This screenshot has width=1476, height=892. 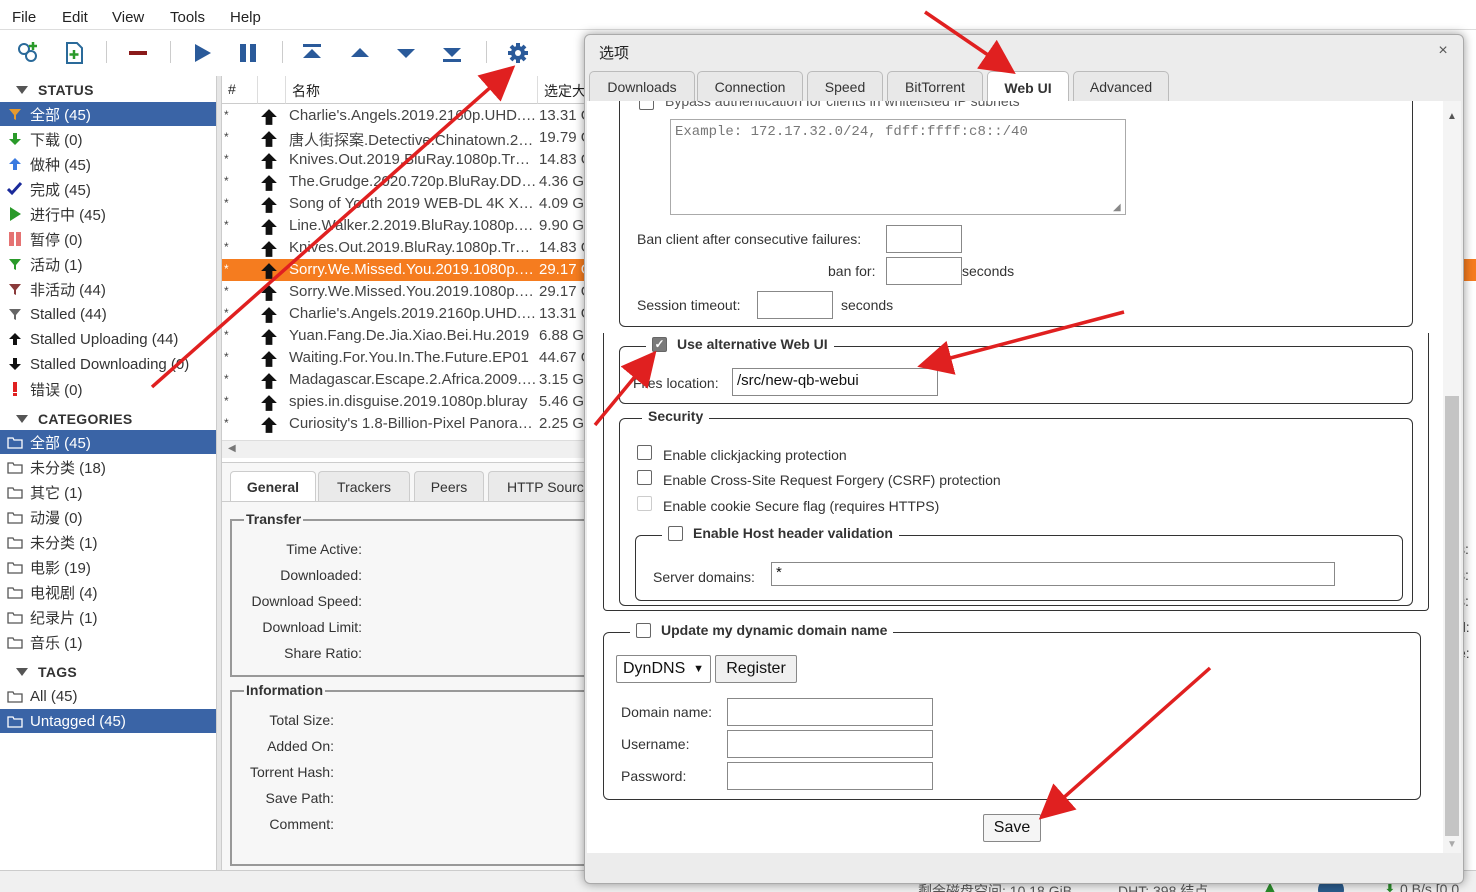 What do you see at coordinates (226, 181) in the screenshot?
I see `row-number: *` at bounding box center [226, 181].